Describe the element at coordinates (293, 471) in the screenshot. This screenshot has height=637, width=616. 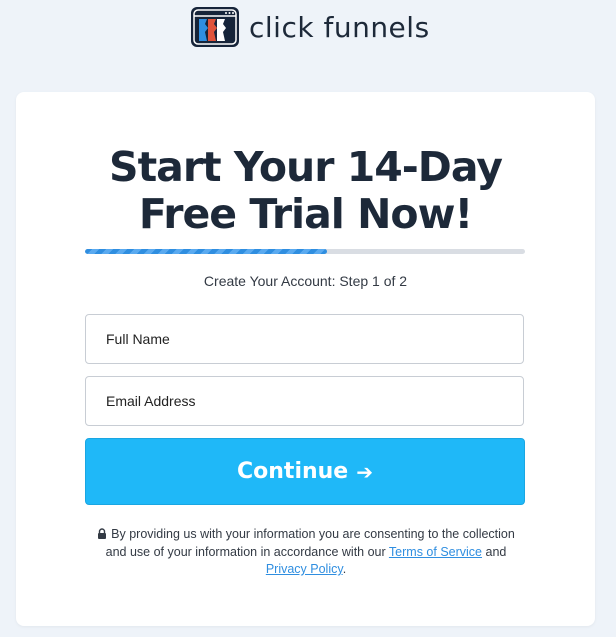
I see `continue-label: Continue` at that location.